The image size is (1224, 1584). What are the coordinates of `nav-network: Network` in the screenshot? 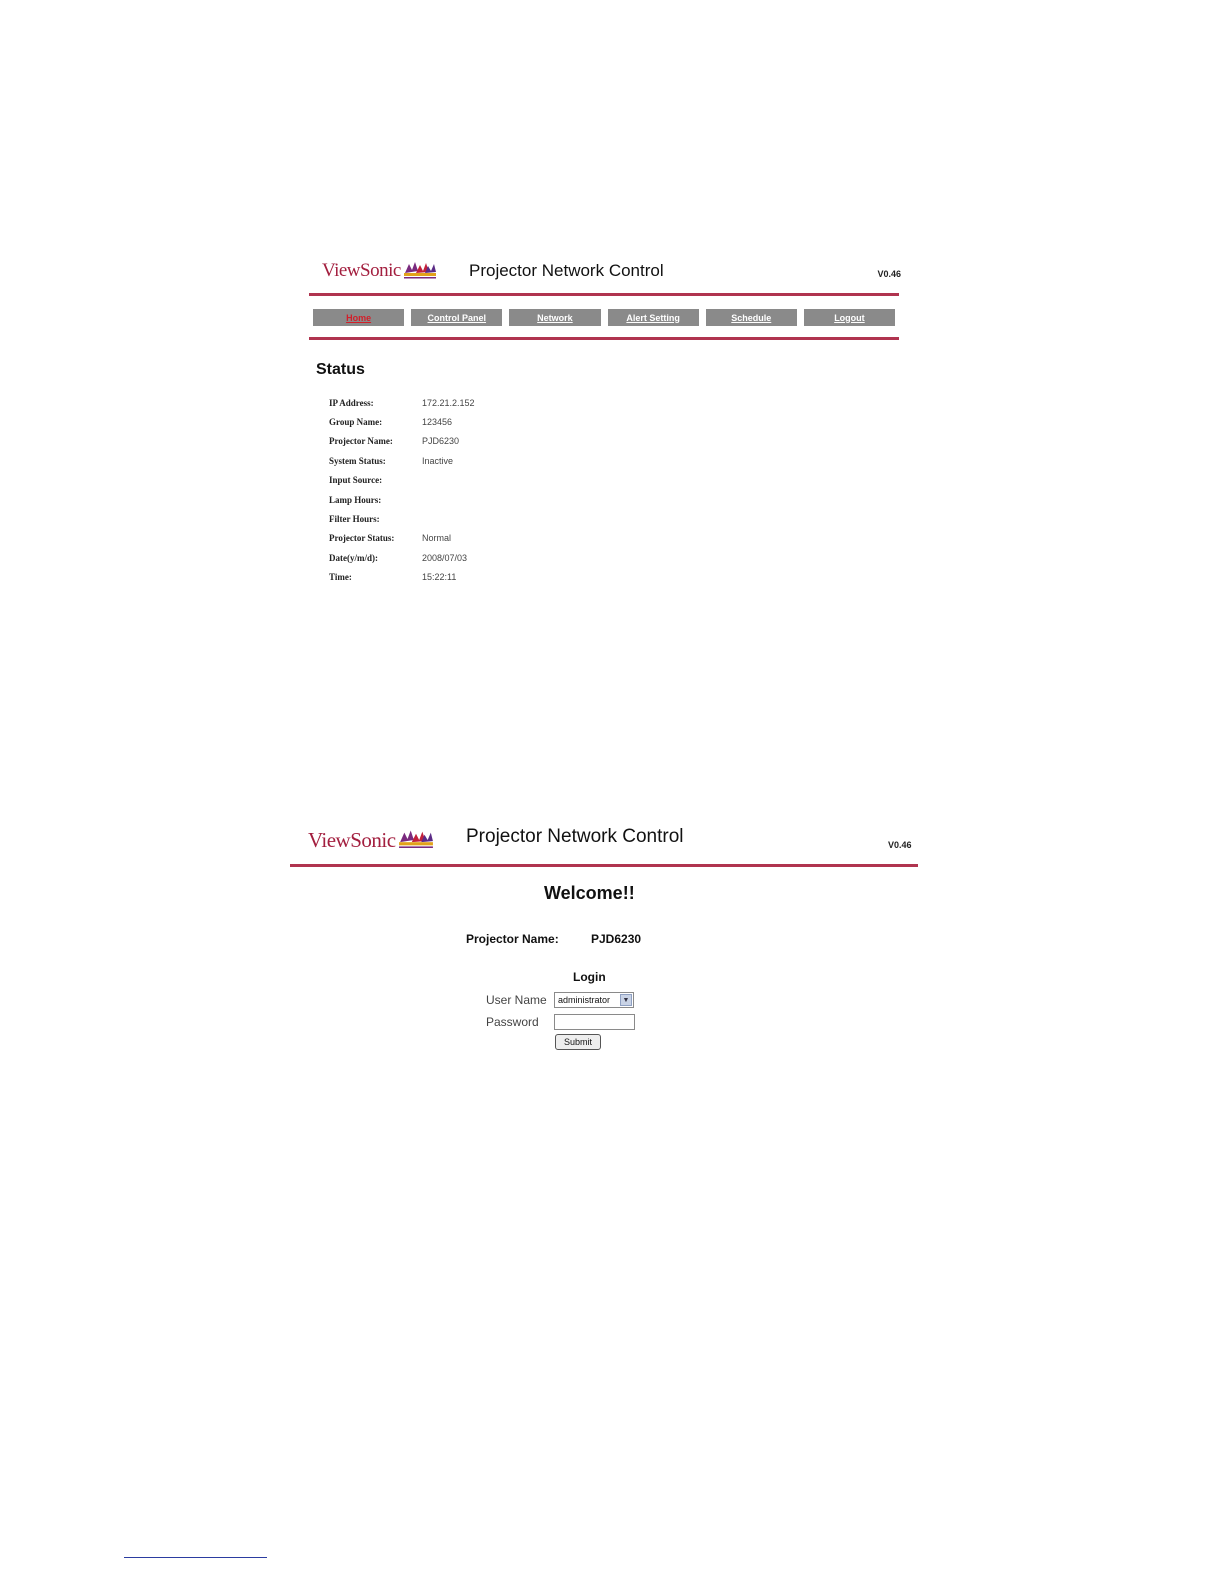 It's located at (555, 317).